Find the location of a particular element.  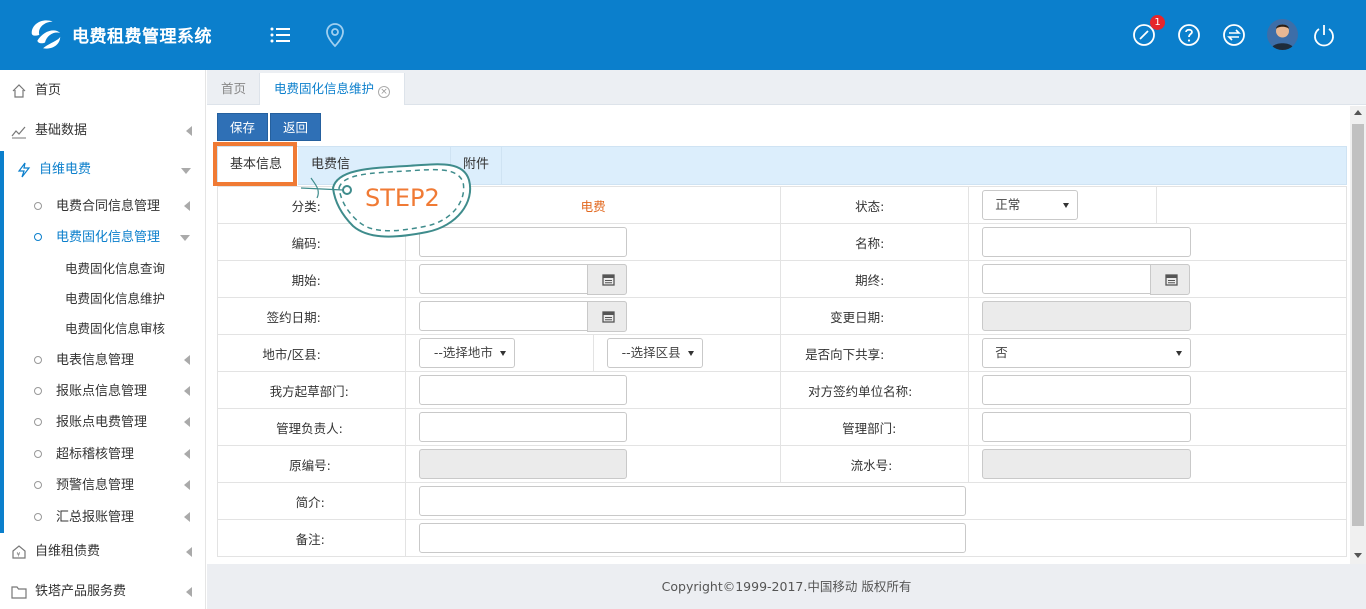

lightning-icon is located at coordinates (24, 170).